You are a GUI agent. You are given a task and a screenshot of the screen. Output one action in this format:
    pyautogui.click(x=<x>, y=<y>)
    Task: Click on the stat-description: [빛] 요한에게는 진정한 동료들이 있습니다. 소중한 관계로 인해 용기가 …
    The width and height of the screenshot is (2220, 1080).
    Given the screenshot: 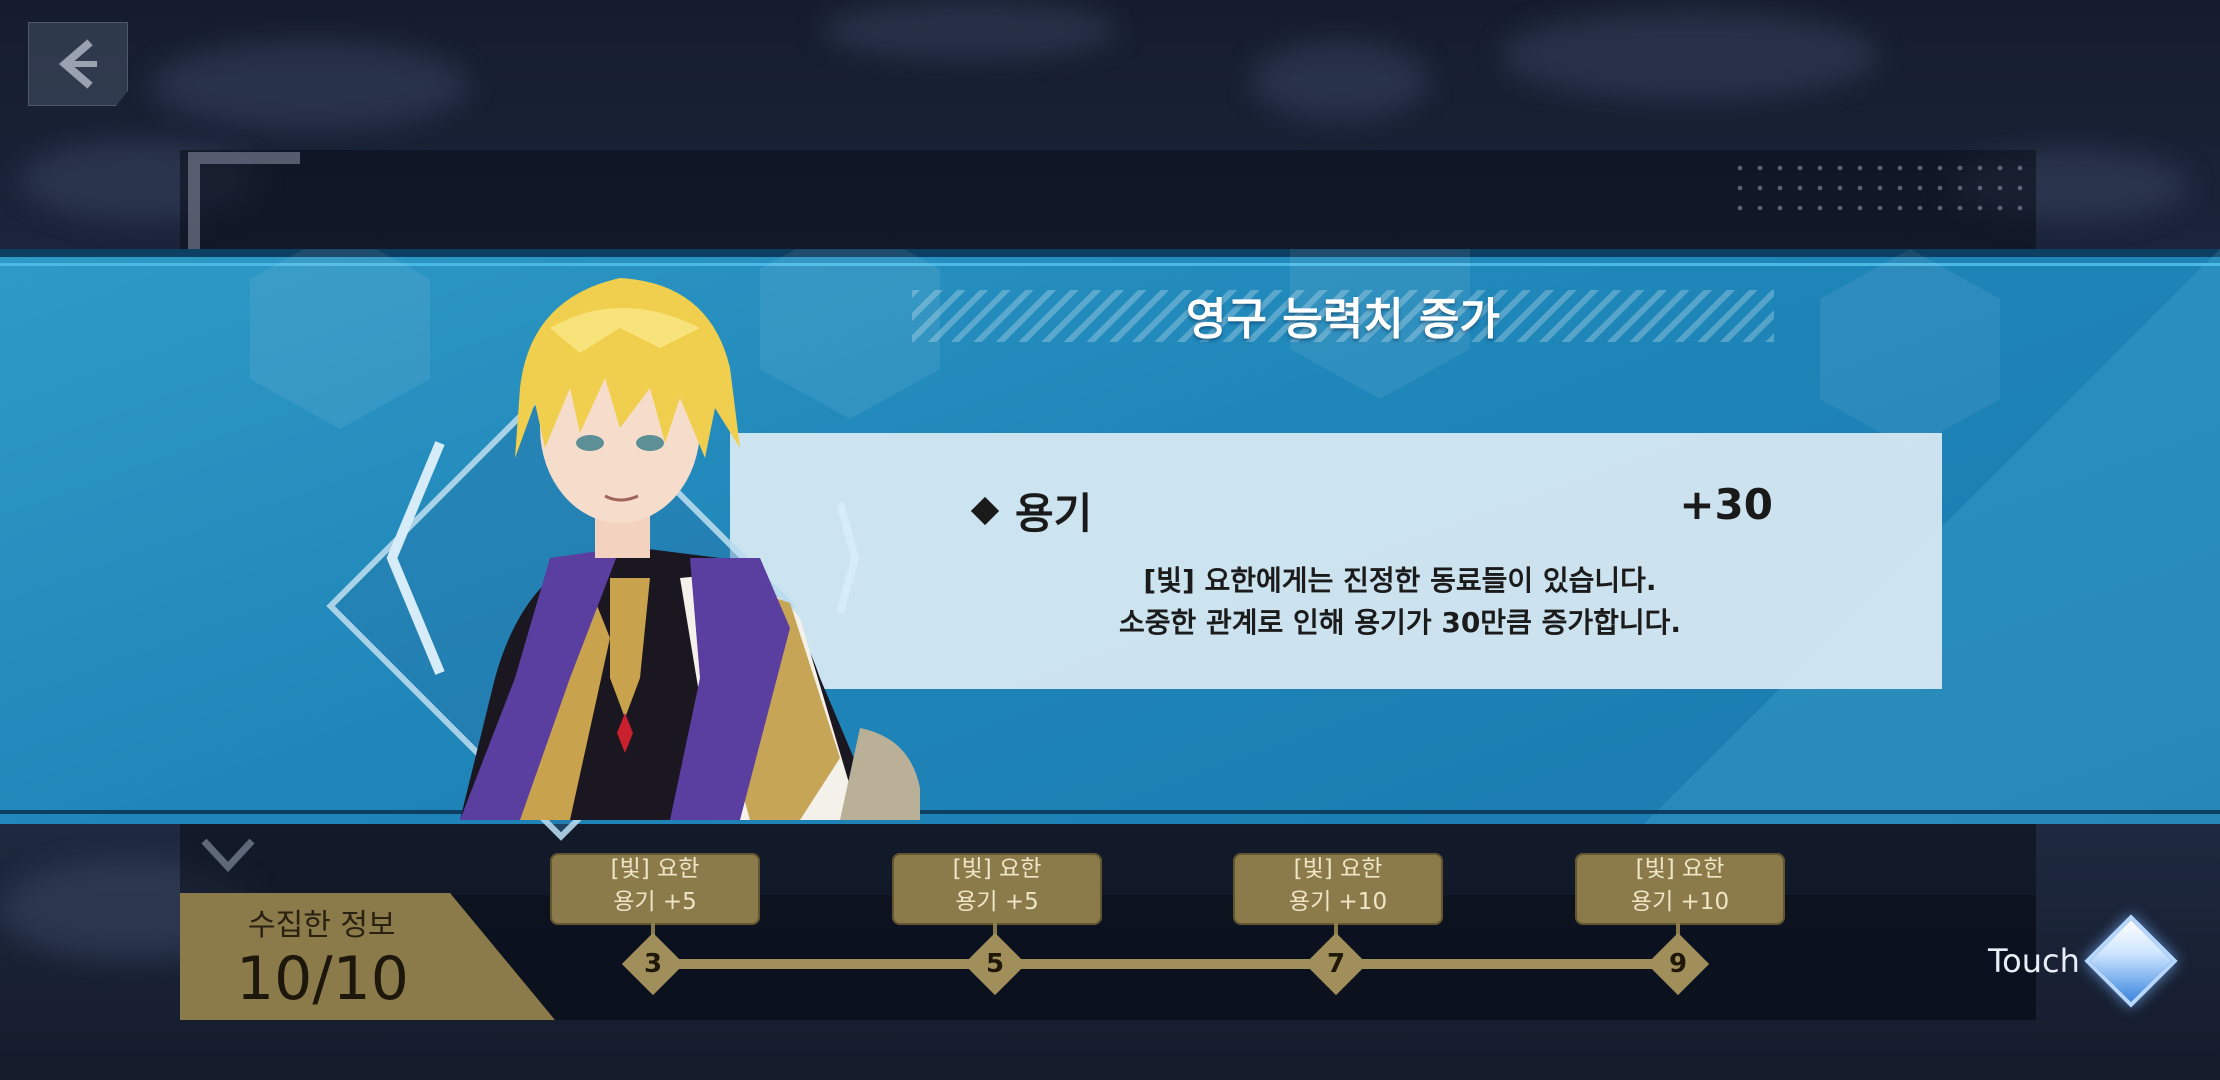 What is the action you would take?
    pyautogui.click(x=1400, y=602)
    